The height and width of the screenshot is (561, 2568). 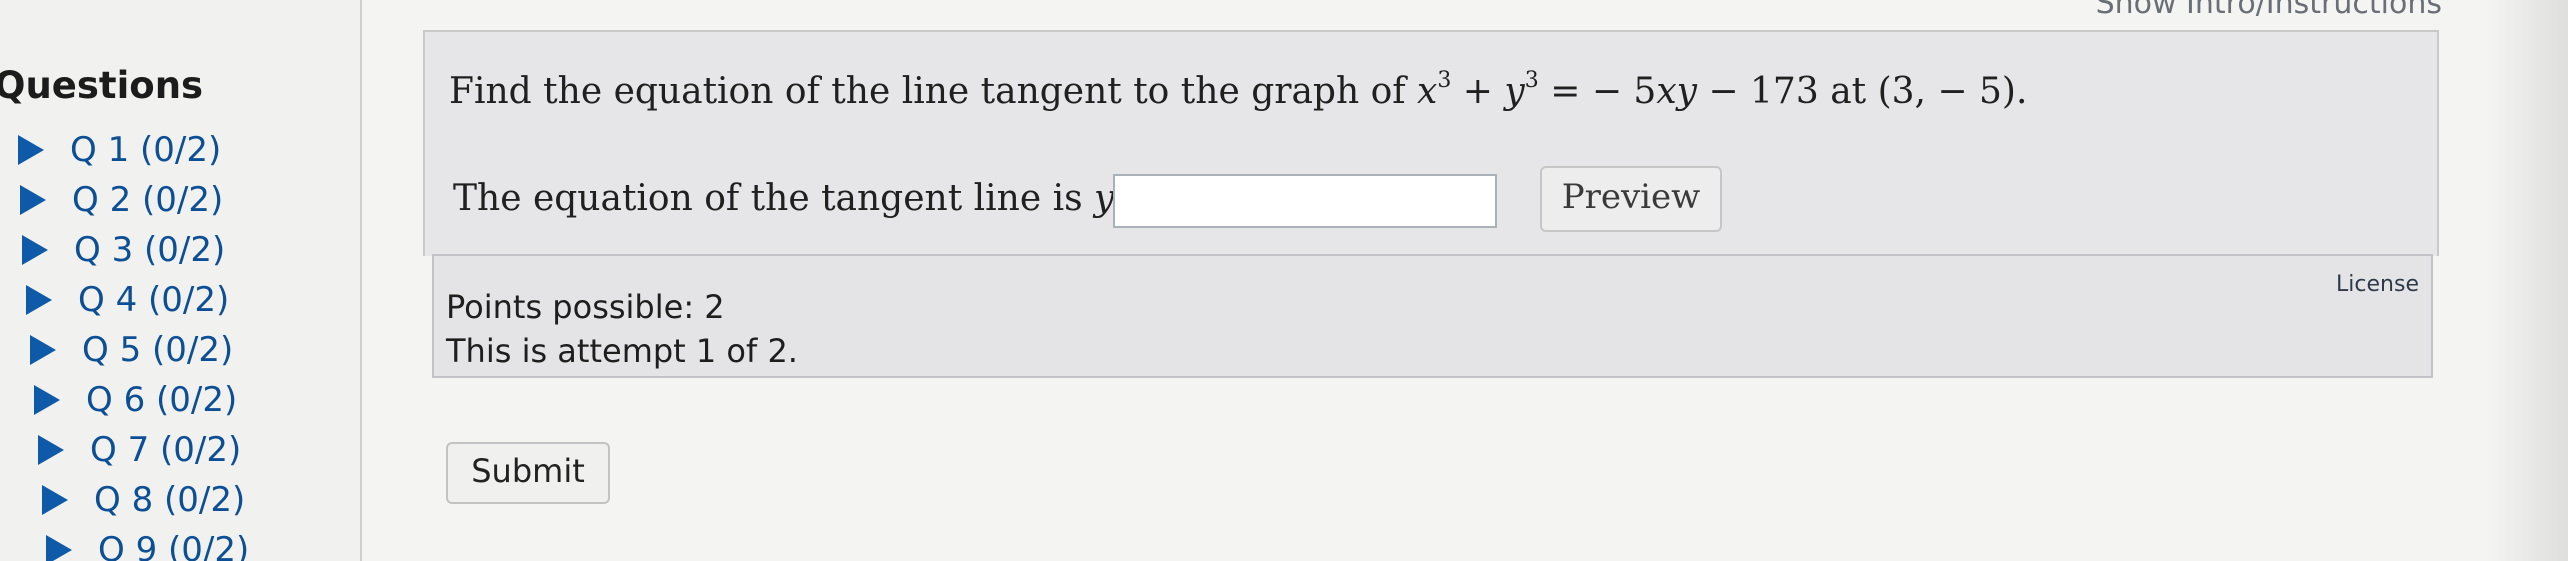 I want to click on question-link-label: Q 9 (0/2), so click(x=173, y=545).